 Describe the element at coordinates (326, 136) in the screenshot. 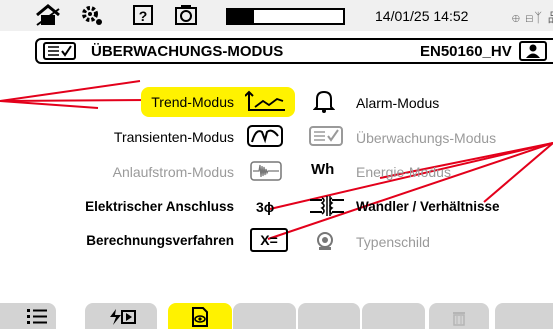

I see `monitoring-mode-icon` at that location.